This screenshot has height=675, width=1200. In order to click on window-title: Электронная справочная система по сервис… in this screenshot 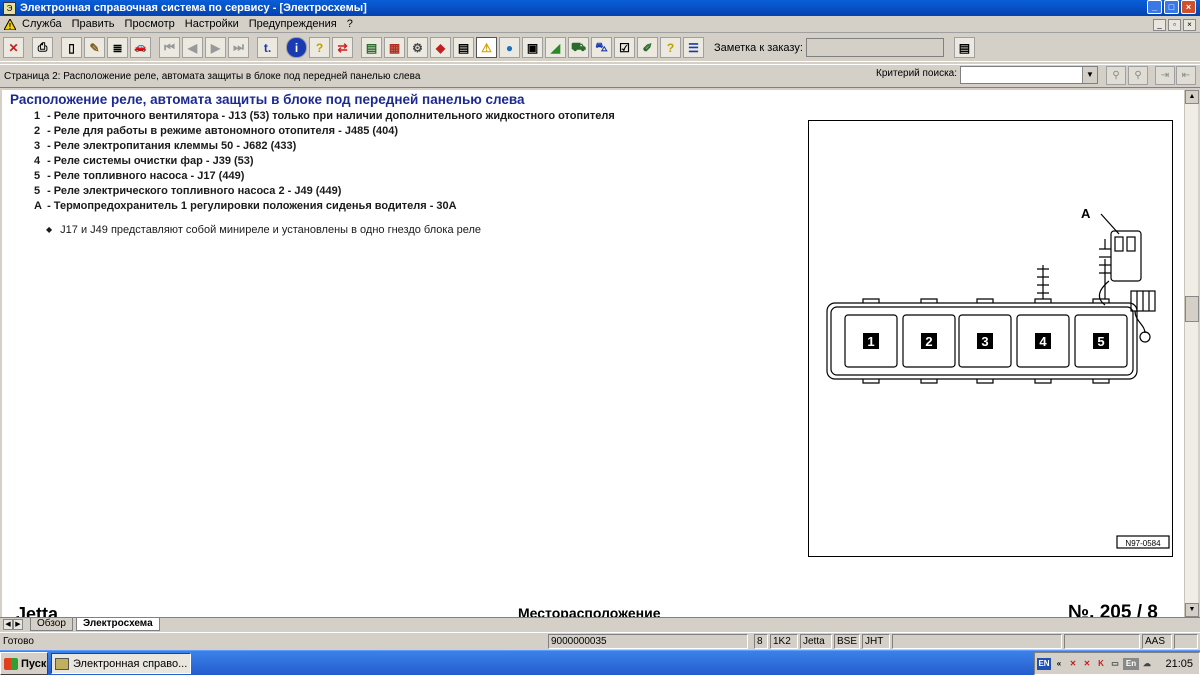, I will do `click(193, 8)`.